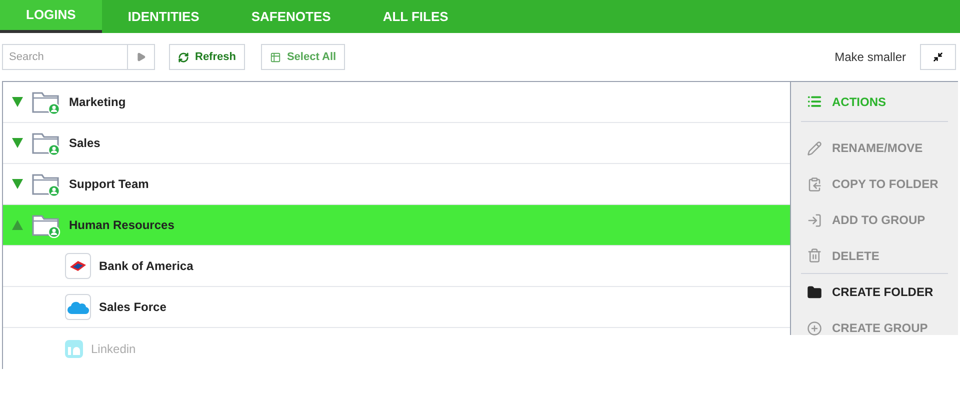 The image size is (960, 418). What do you see at coordinates (814, 220) in the screenshot?
I see `sign-in-icon` at bounding box center [814, 220].